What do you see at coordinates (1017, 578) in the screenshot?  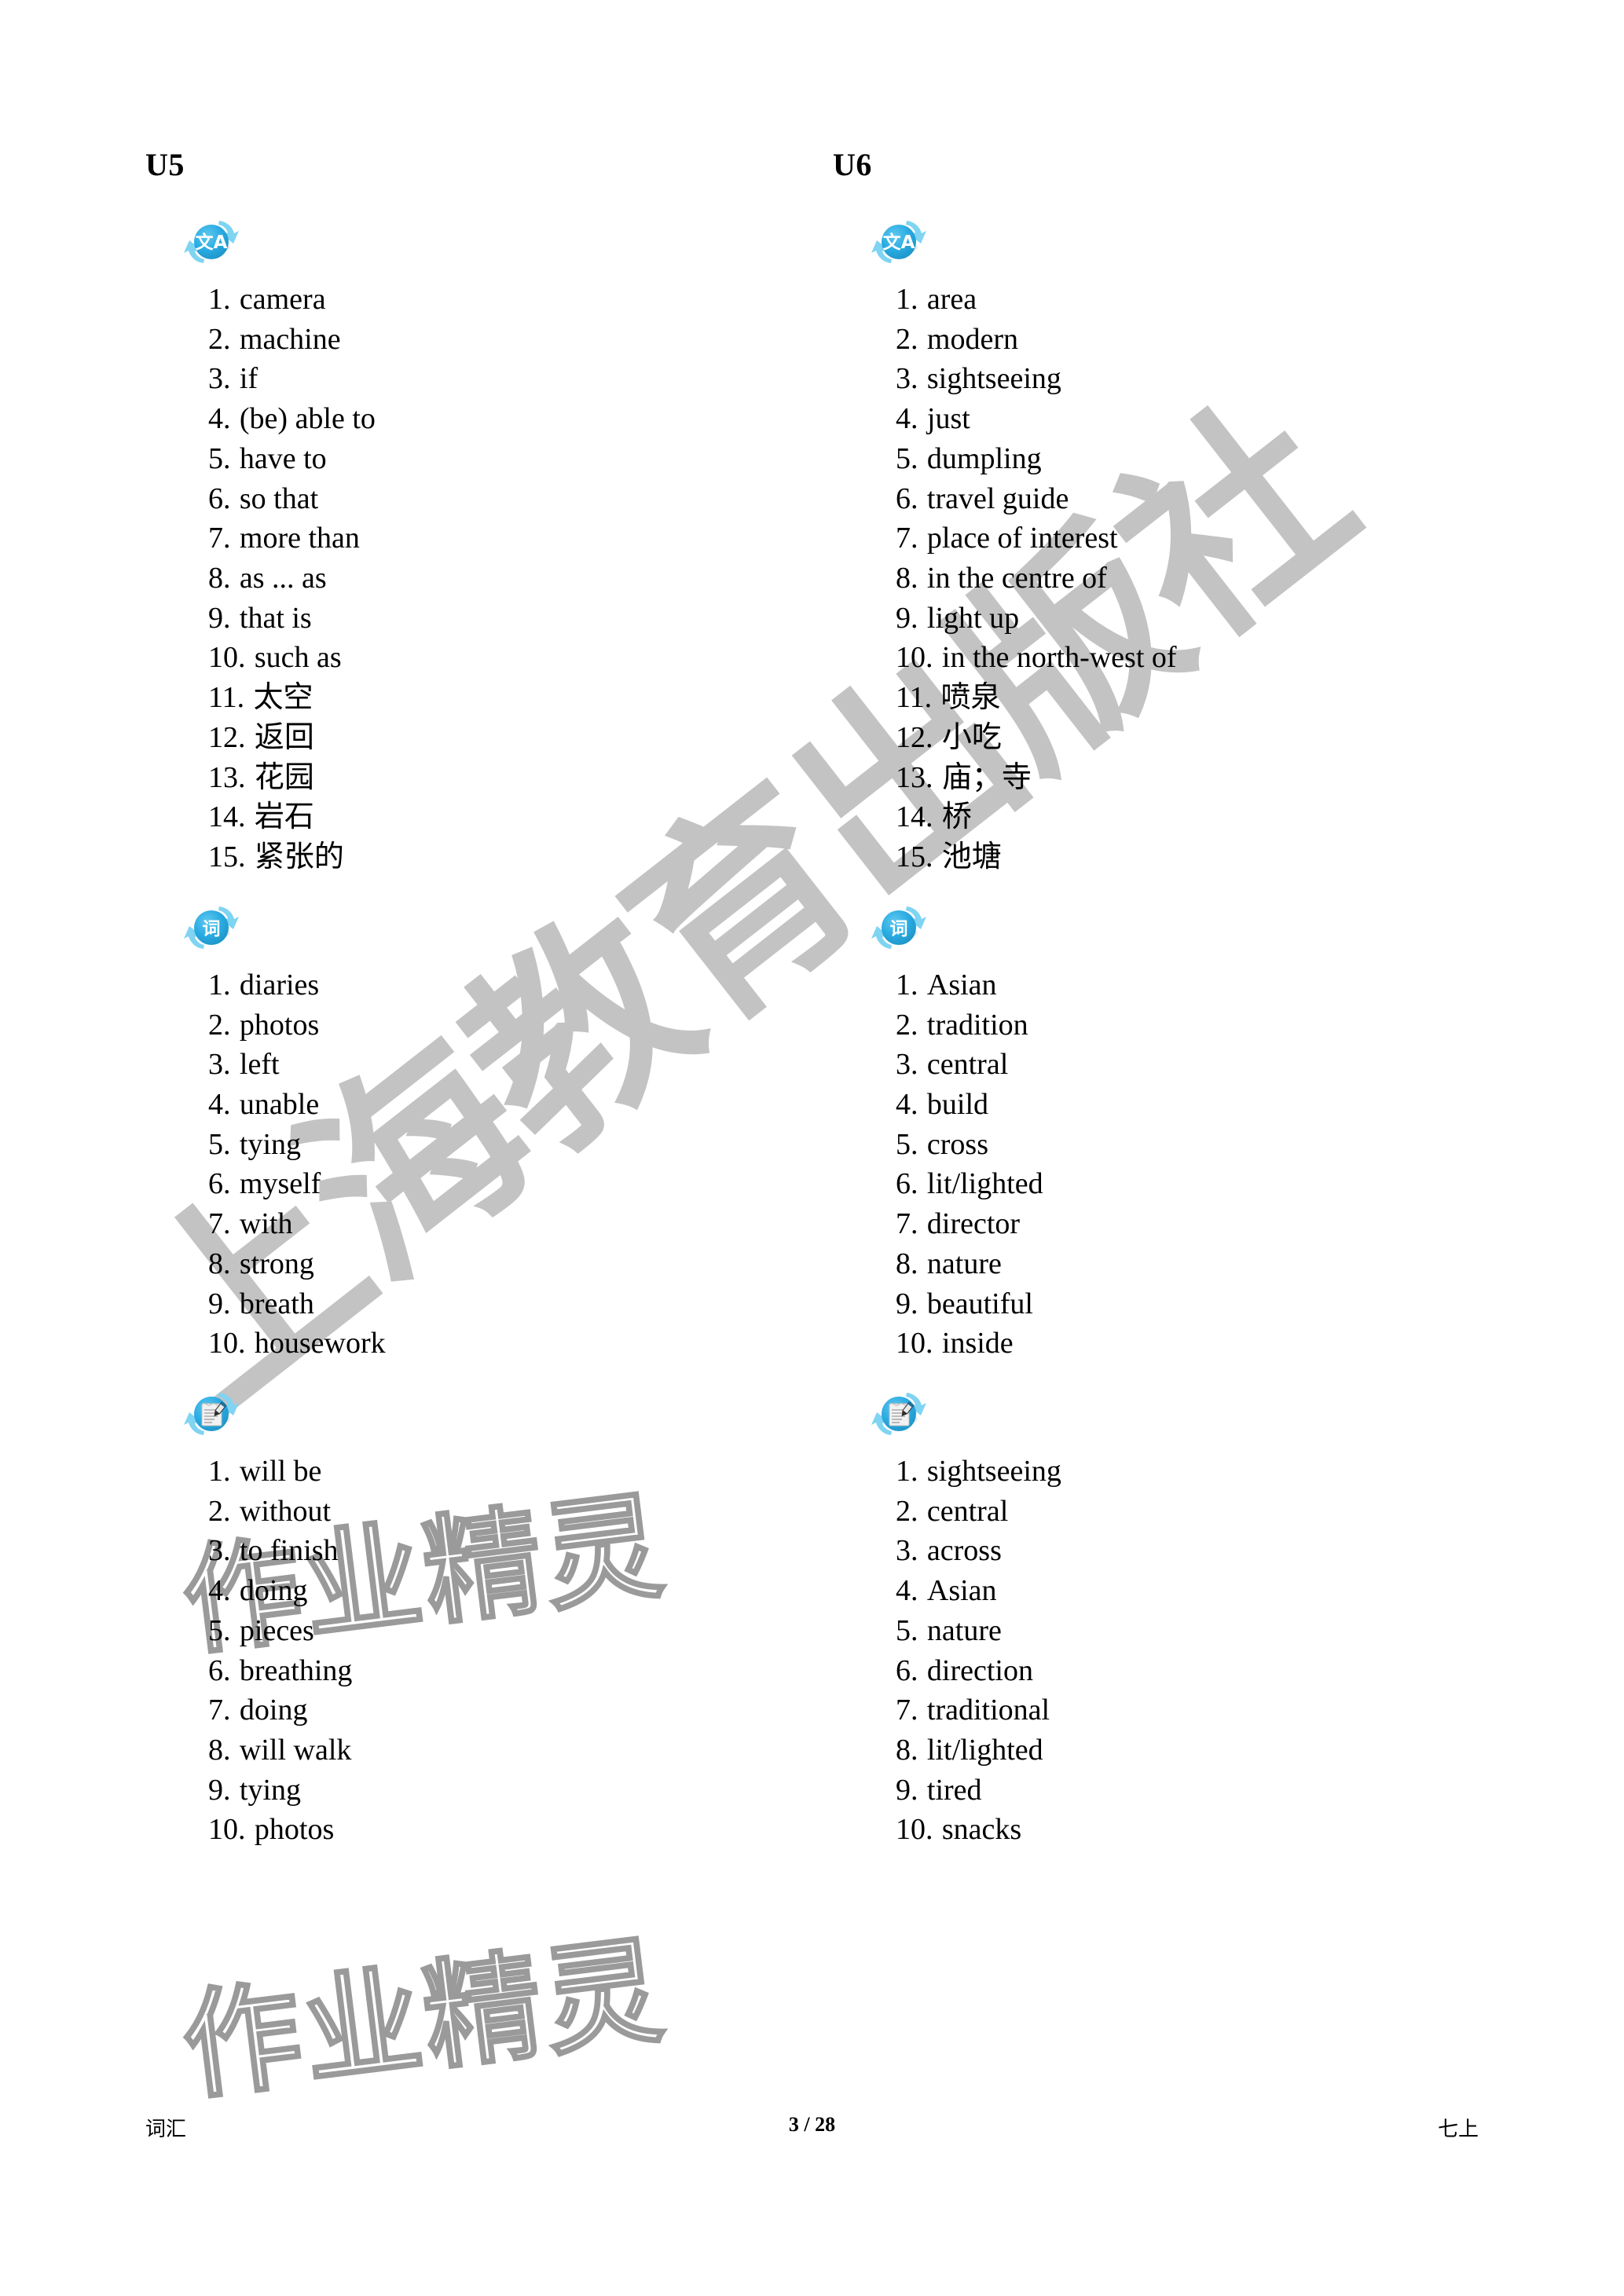 I see `answer-text: in the centre of` at bounding box center [1017, 578].